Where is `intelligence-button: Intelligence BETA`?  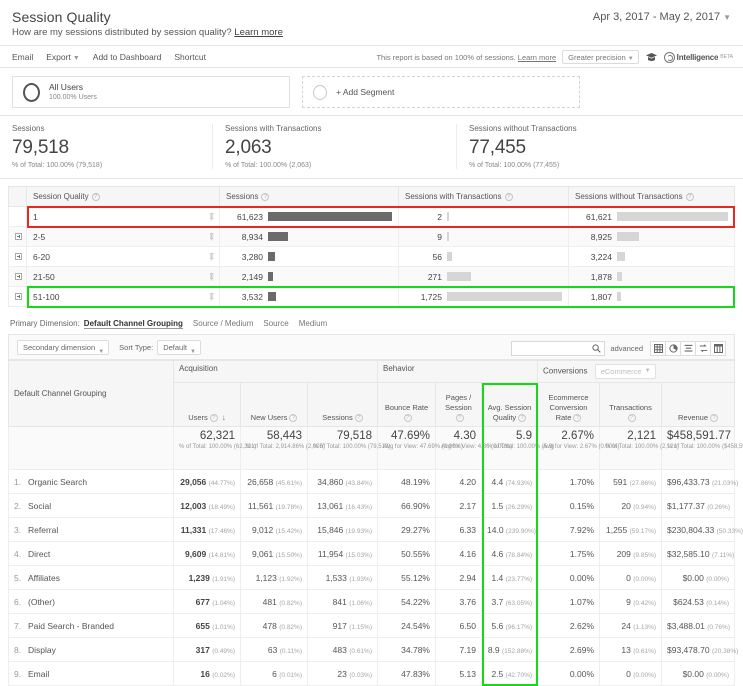
intelligence-button: Intelligence BETA is located at coordinates (698, 57).